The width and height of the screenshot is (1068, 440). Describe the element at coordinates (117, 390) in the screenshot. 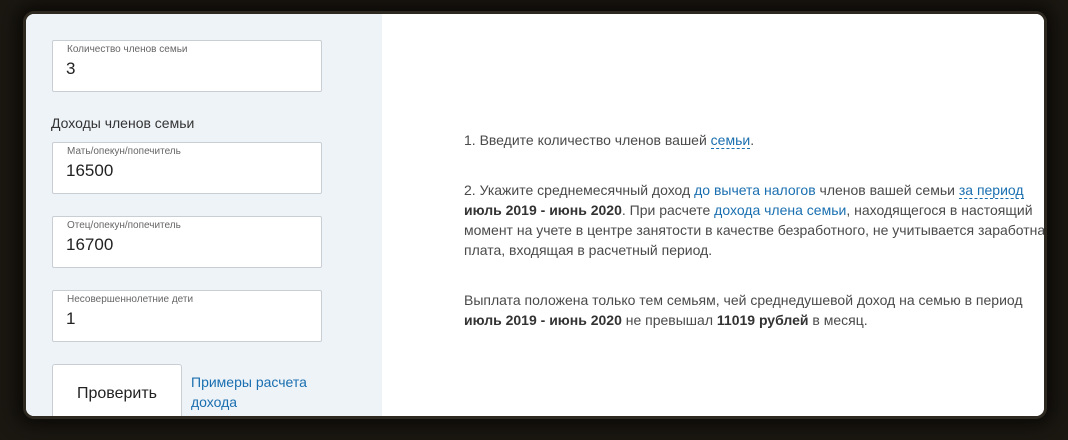

I see `check-button: Проверить` at that location.